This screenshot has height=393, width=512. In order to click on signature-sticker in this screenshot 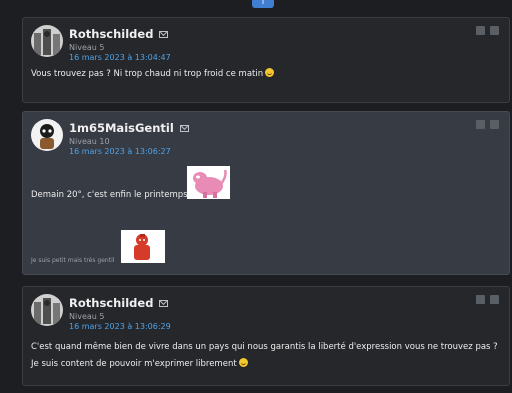, I will do `click(143, 246)`.